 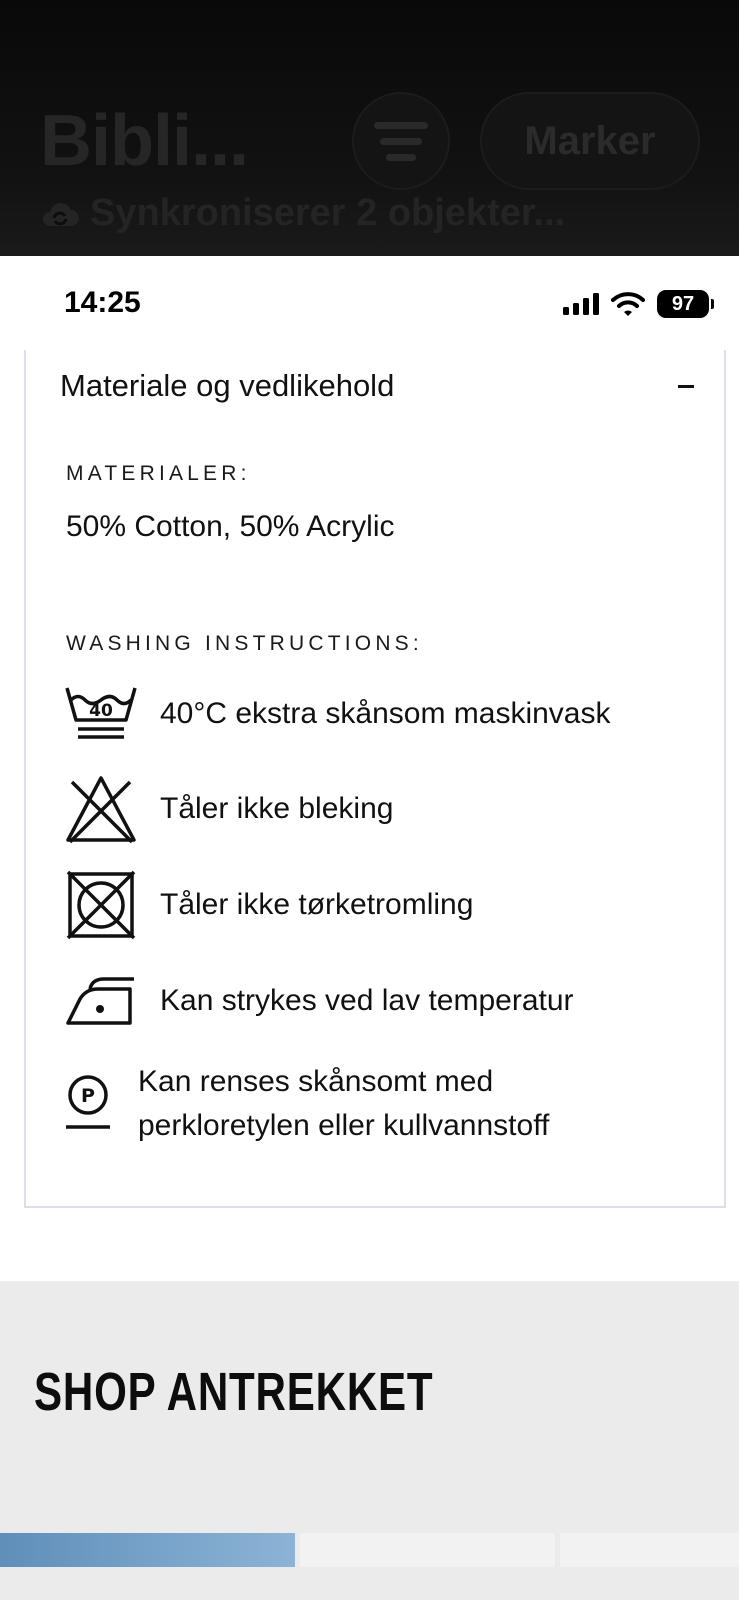 I want to click on material-care-accordion-toggle: Materiale og vedlikehold, so click(x=377, y=386).